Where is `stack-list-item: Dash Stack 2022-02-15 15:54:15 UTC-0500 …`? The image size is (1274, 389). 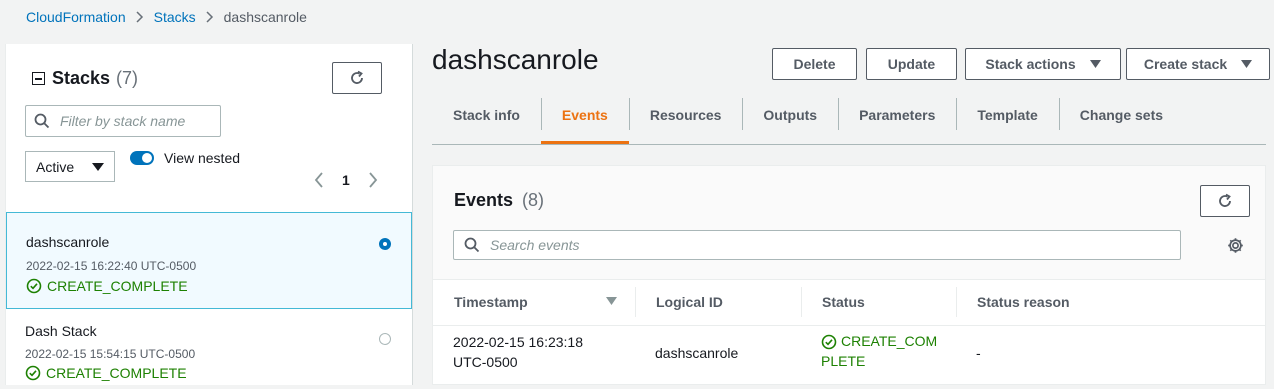 stack-list-item: Dash Stack 2022-02-15 15:54:15 UTC-0500 … is located at coordinates (209, 349).